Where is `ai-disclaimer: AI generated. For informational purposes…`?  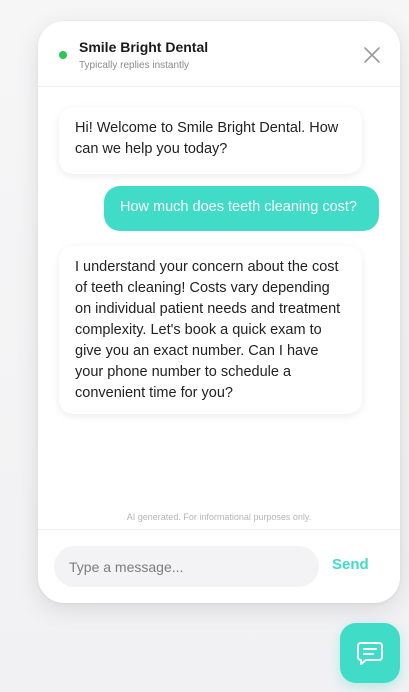
ai-disclaimer: AI generated. For informational purposes… is located at coordinates (219, 517).